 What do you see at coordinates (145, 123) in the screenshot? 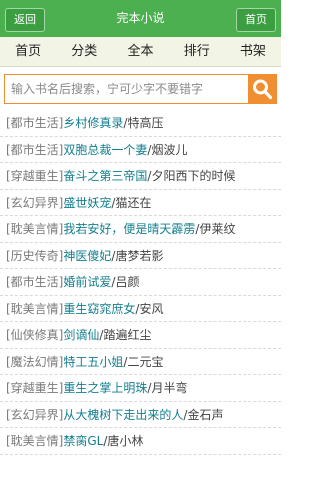
I see `book-author: 特高压` at bounding box center [145, 123].